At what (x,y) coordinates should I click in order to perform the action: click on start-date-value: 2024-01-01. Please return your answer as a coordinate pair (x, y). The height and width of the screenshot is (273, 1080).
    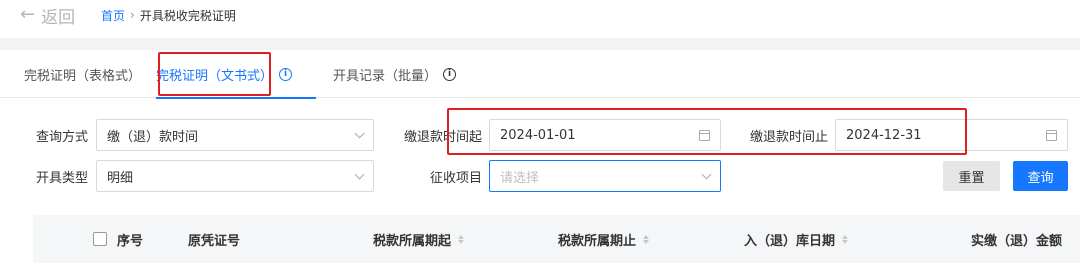
    Looking at the image, I should click on (538, 135).